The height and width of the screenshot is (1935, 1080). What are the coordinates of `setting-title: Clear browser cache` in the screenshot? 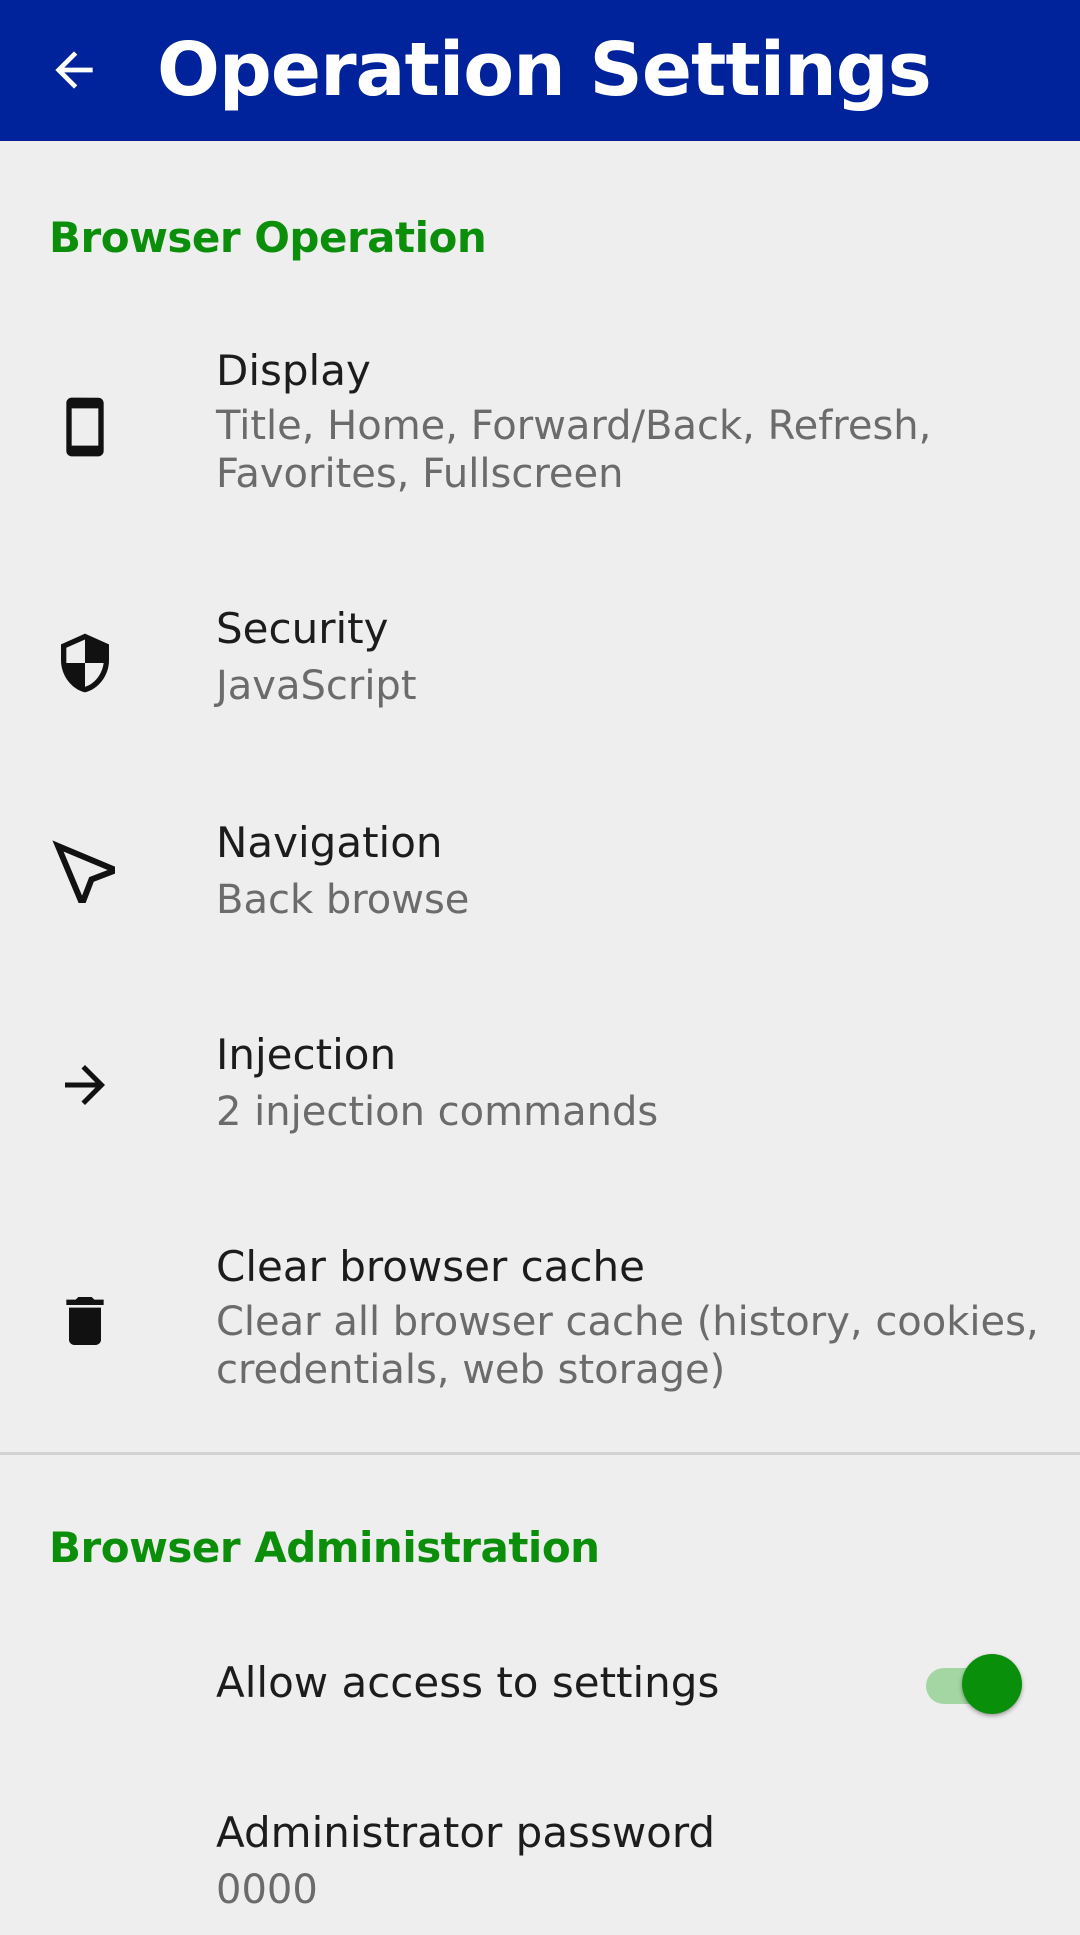 It's located at (430, 1266).